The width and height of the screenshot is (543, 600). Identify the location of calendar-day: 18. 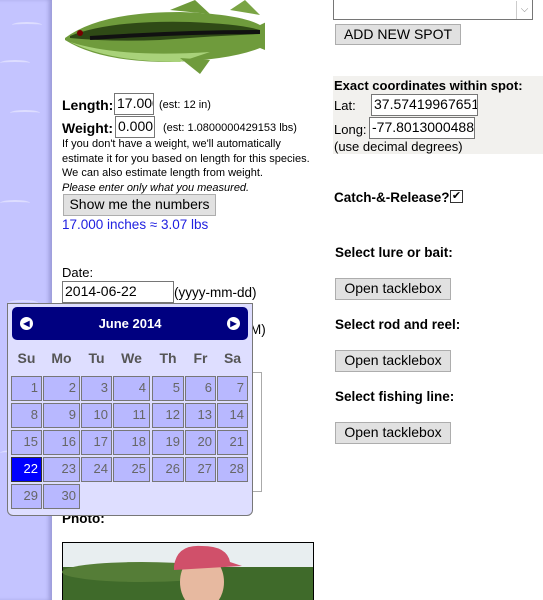
(131, 442).